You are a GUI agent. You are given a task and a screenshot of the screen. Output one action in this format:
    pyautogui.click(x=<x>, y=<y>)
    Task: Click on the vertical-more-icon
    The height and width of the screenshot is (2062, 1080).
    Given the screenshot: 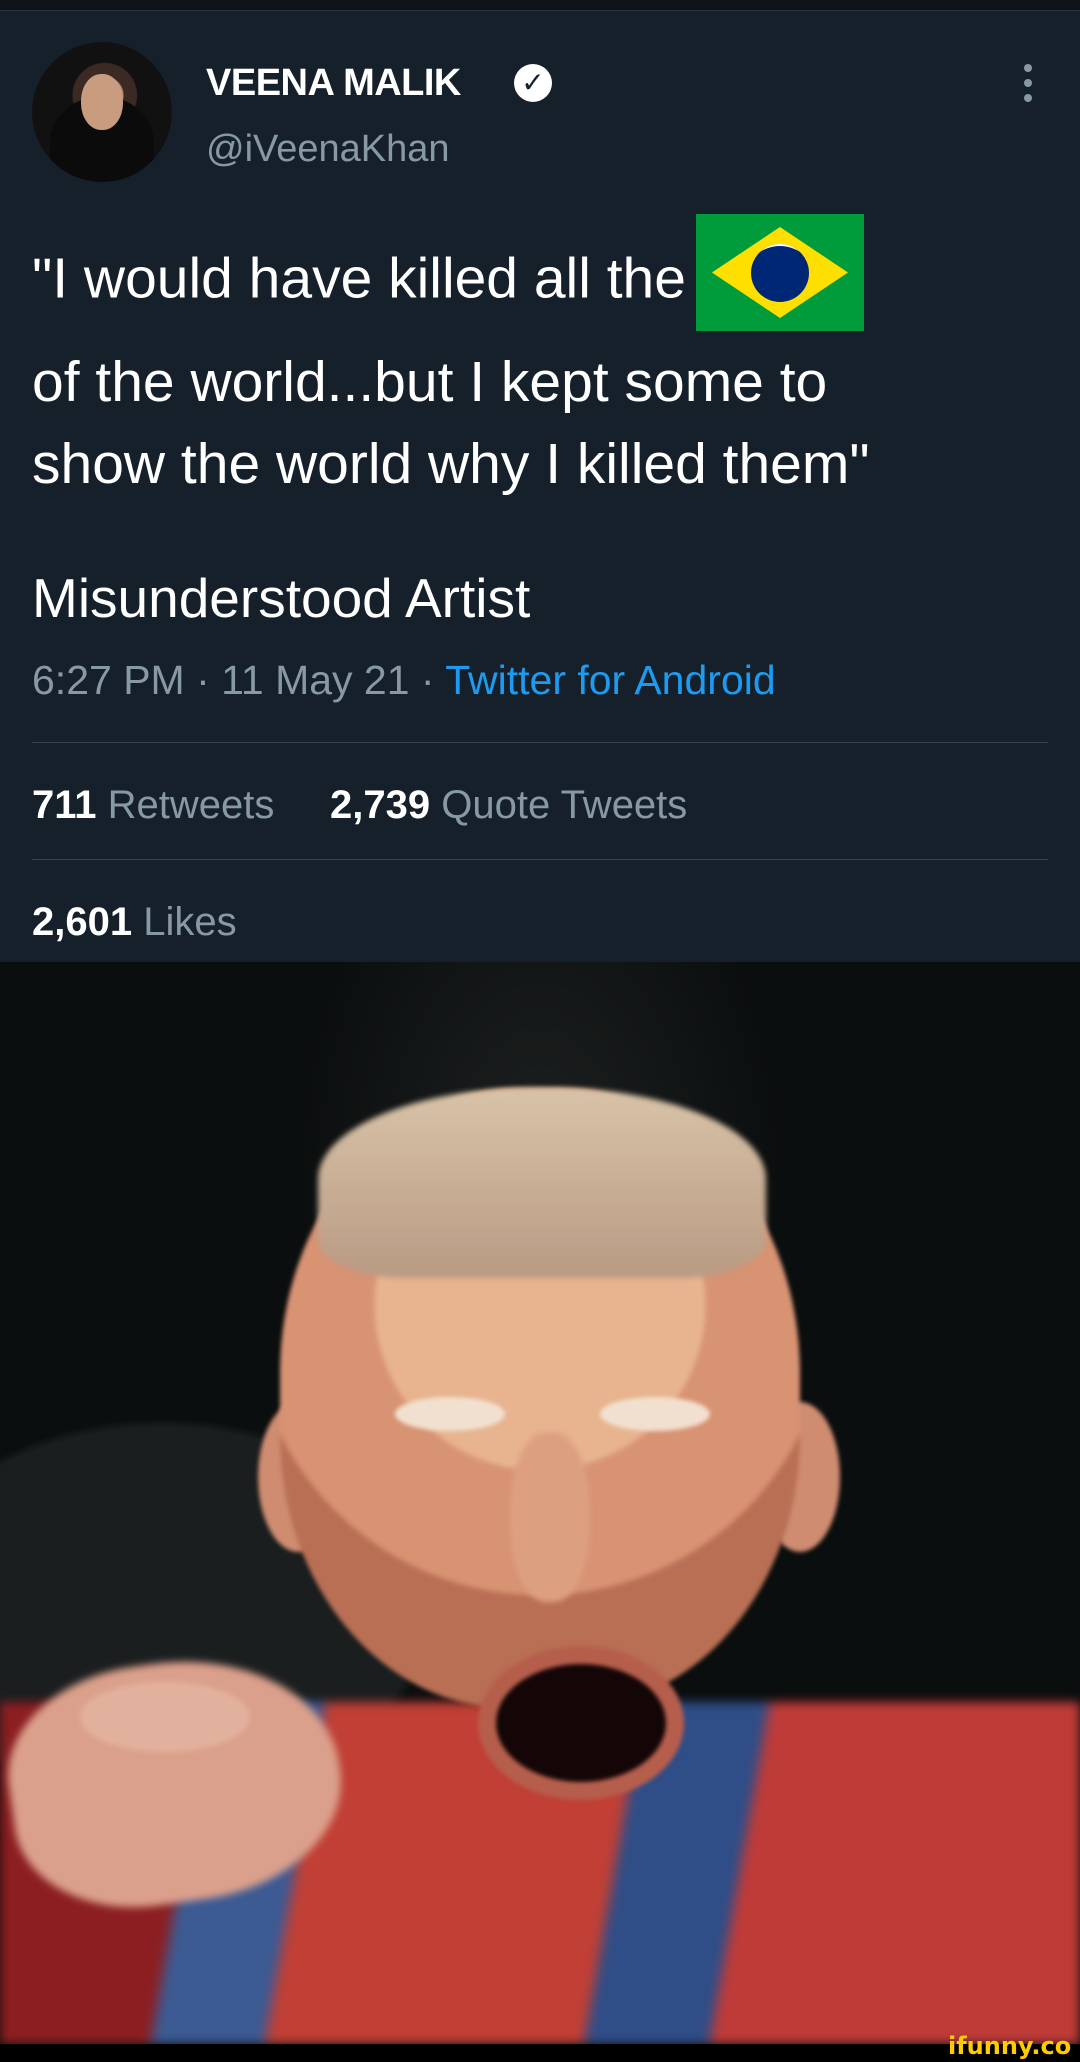 What is the action you would take?
    pyautogui.click(x=1028, y=85)
    